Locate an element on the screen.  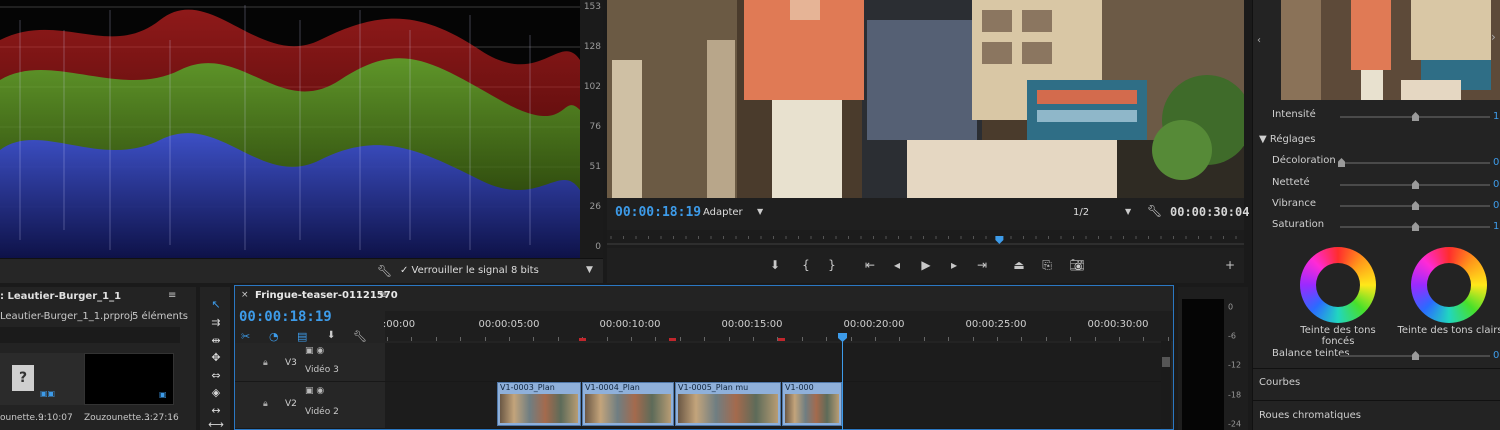
extract-icon: ⎘ is located at coordinates (1047, 265).